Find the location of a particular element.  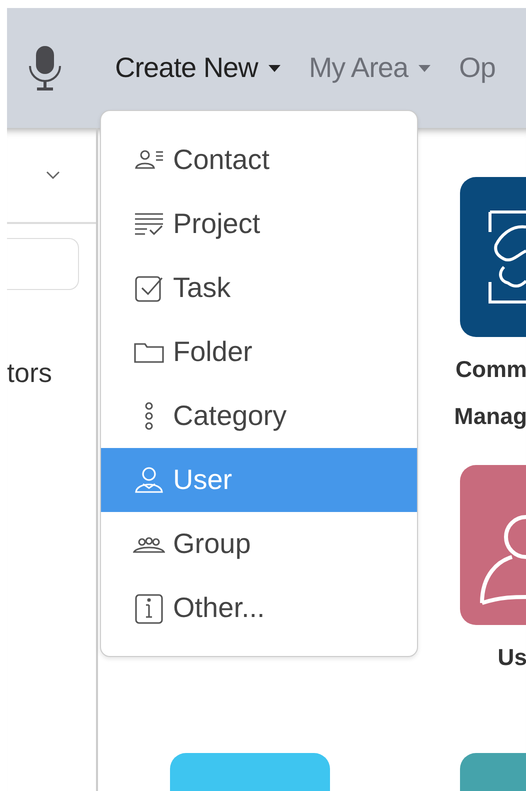

info-icon is located at coordinates (149, 608).